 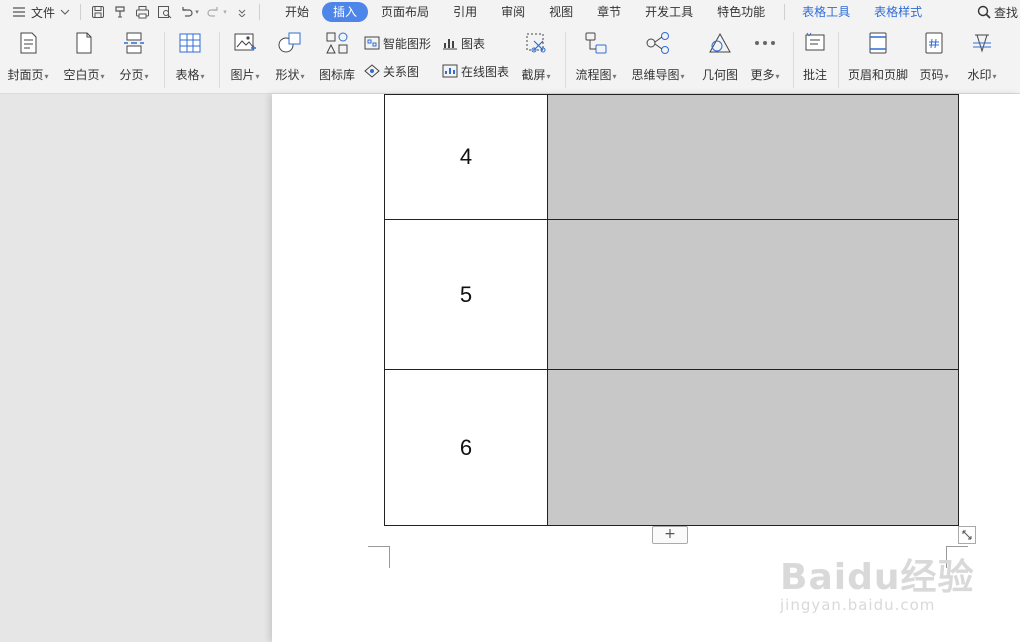 What do you see at coordinates (28, 56) in the screenshot?
I see `cover-page-button: 封面页▾` at bounding box center [28, 56].